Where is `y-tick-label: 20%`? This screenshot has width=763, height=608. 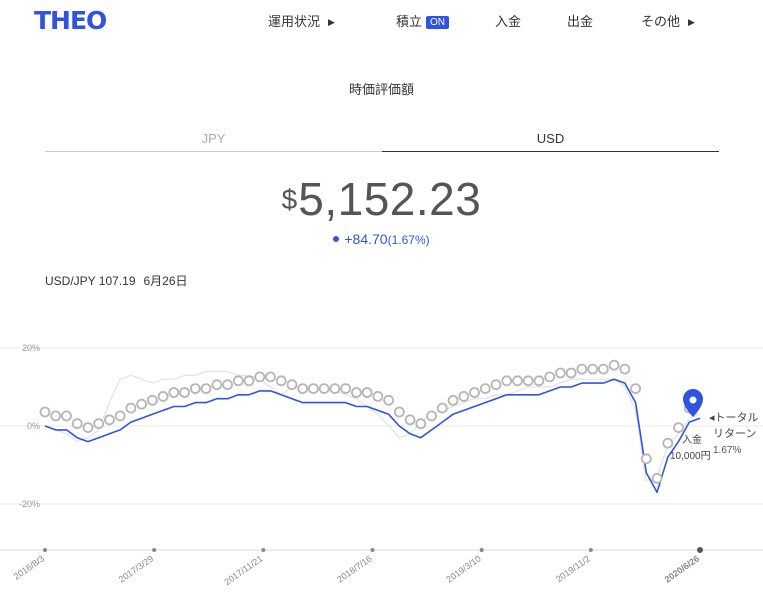 y-tick-label: 20% is located at coordinates (31, 348).